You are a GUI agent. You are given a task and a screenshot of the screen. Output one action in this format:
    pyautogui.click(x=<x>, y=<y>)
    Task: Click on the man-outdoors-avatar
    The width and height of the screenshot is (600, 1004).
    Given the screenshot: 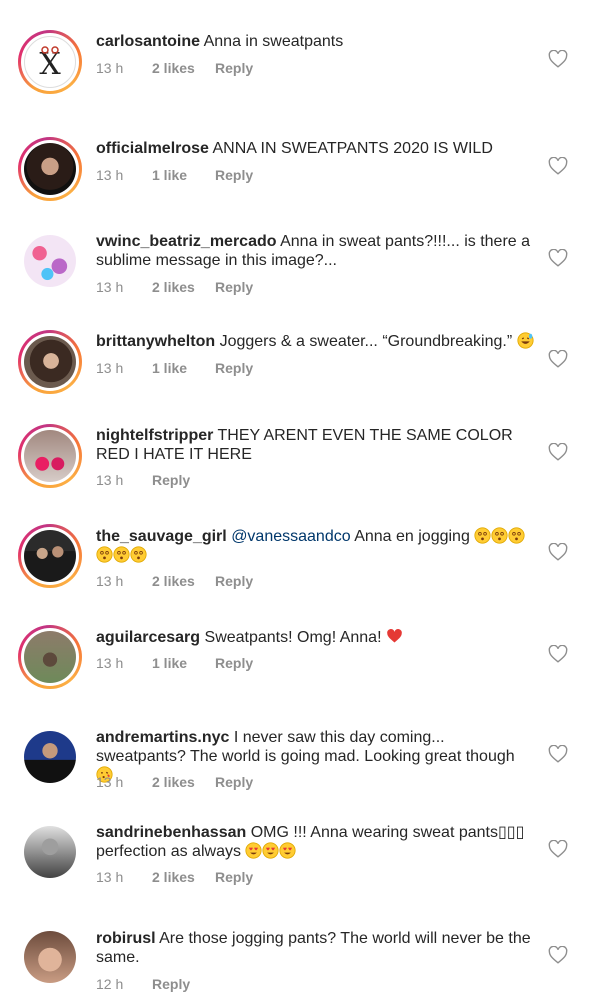 What is the action you would take?
    pyautogui.click(x=50, y=657)
    